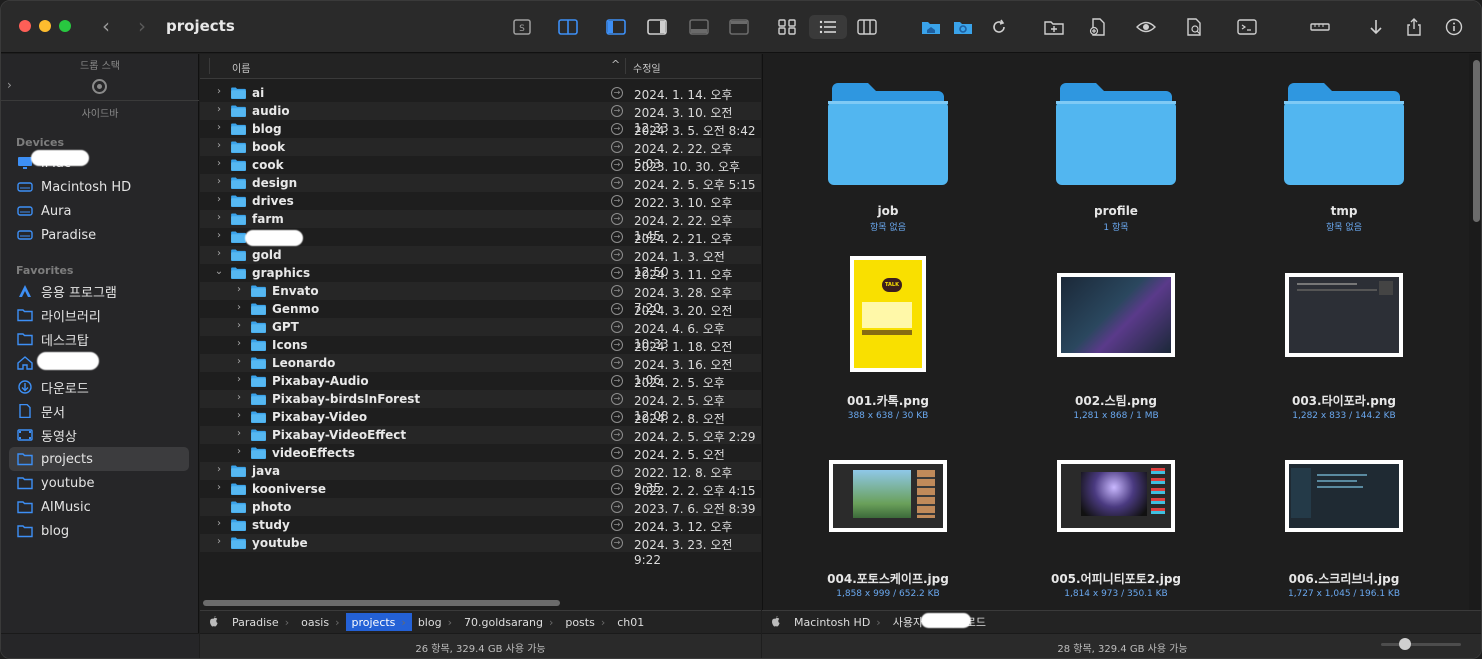  Describe the element at coordinates (739, 27) in the screenshot. I see `top-panel-icon` at that location.